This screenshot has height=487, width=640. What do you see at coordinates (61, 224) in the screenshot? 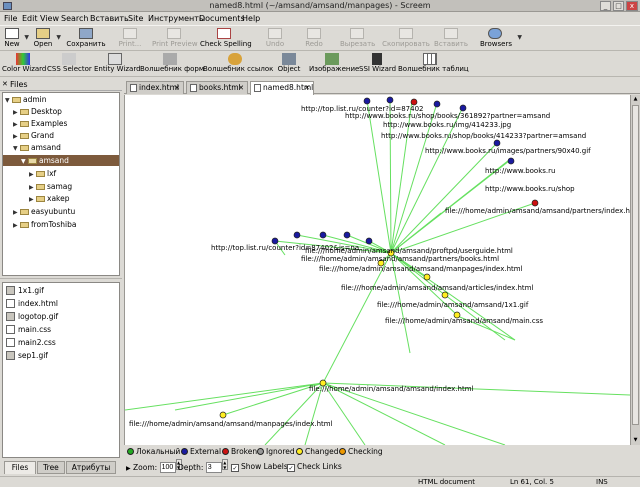
I see `tree-item-fromtoshiba: ▶ fromToshiba` at bounding box center [61, 224].